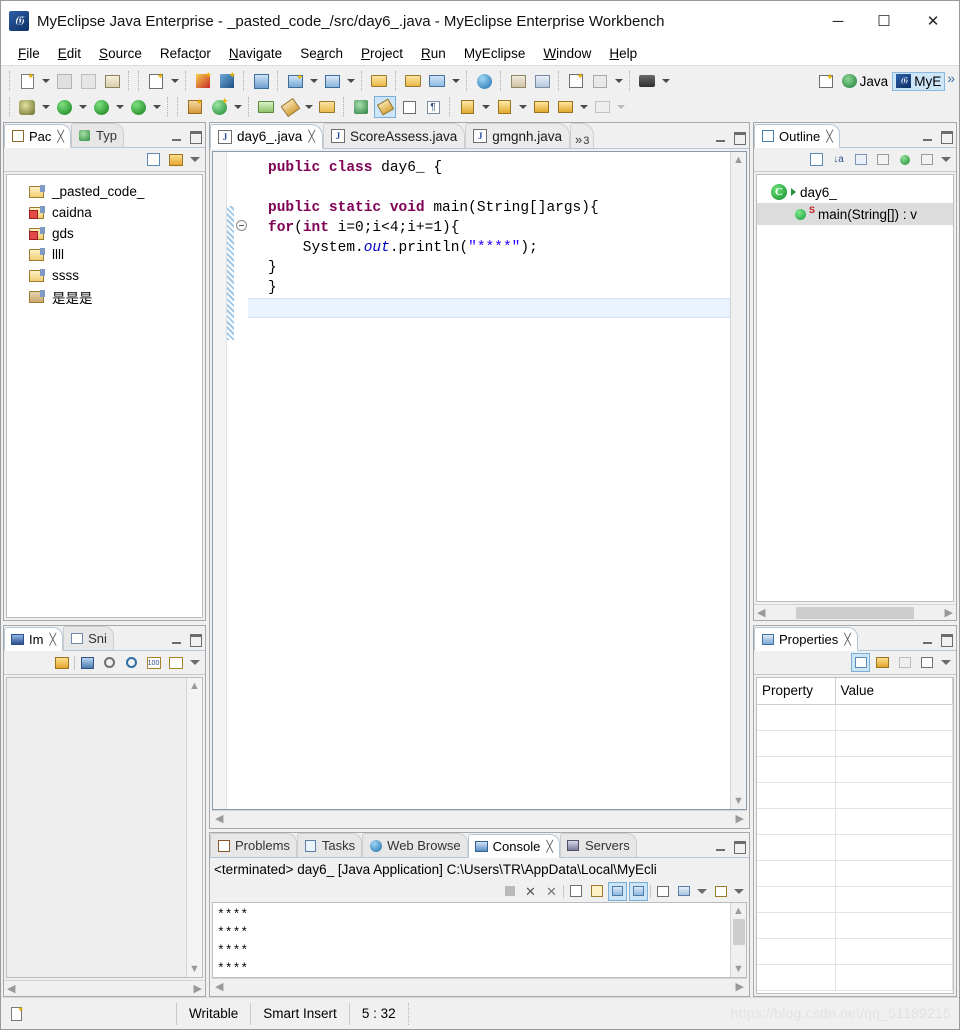  What do you see at coordinates (194, 827) in the screenshot?
I see `image-viewer-vertical-scrollbar: ▲ ▼` at bounding box center [194, 827].